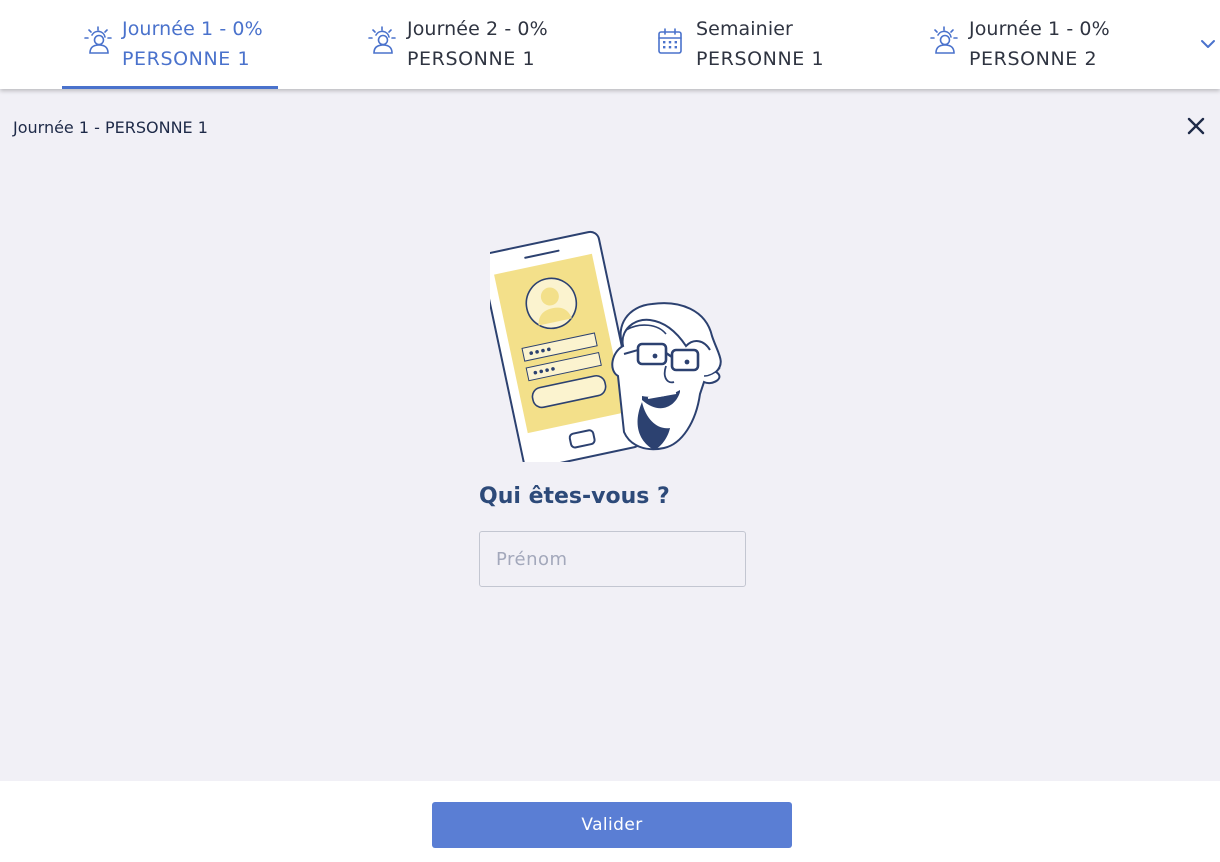 The width and height of the screenshot is (1220, 862). I want to click on chevron-down-icon, so click(1208, 44).